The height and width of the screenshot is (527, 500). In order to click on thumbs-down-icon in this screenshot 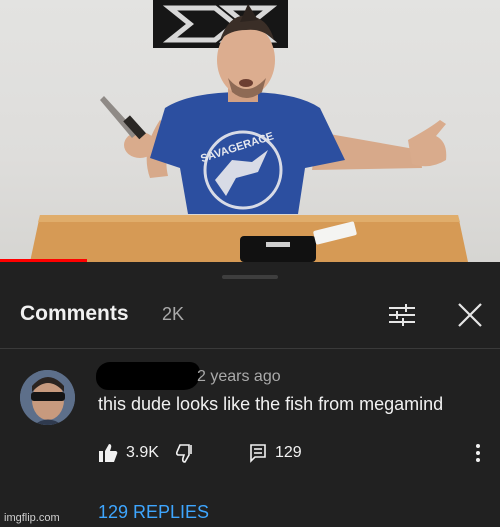, I will do `click(184, 453)`.